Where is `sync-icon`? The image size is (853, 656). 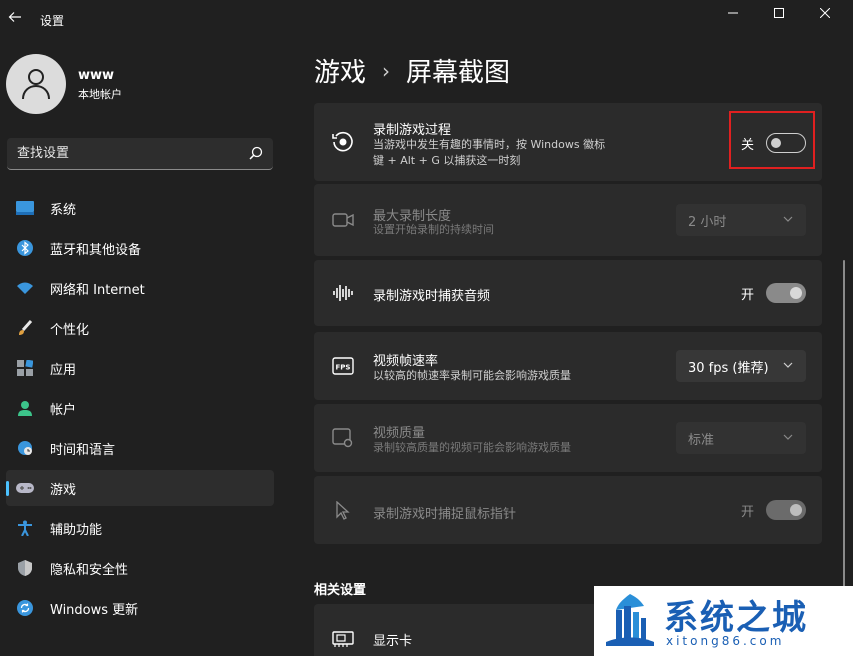 sync-icon is located at coordinates (25, 608).